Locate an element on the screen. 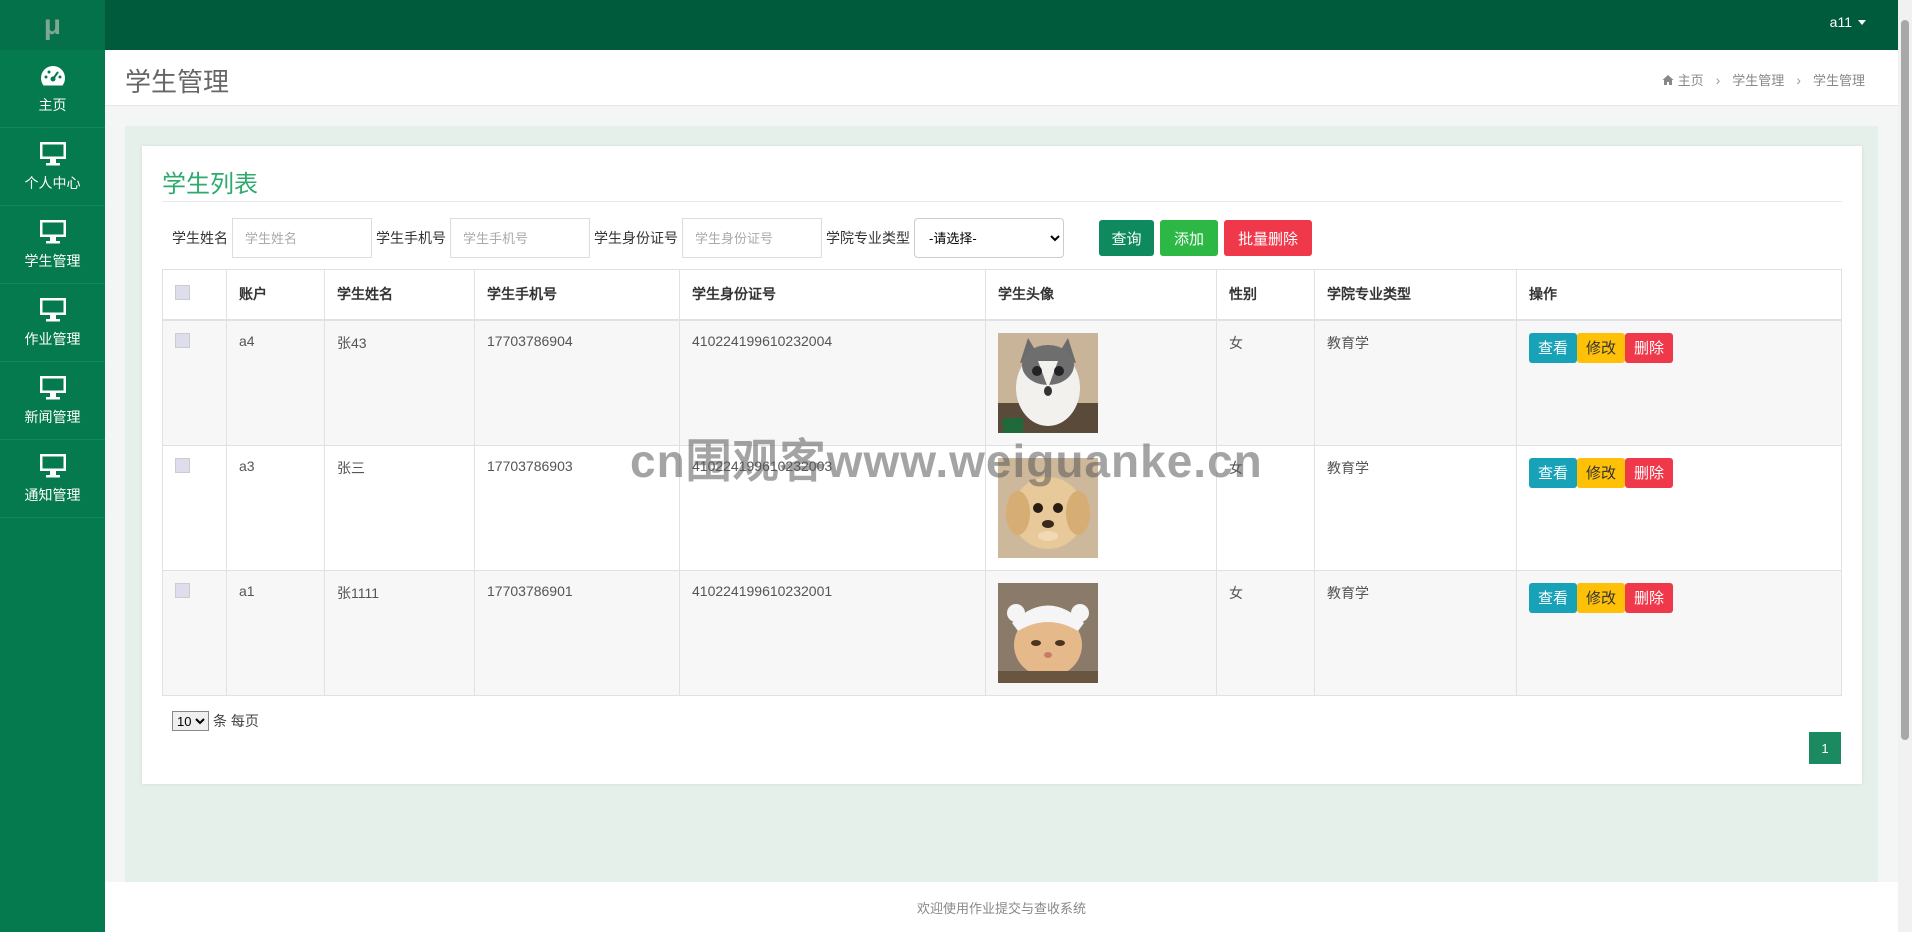 Image resolution: width=1912 pixels, height=932 pixels. id-cell: 410224199610232001 is located at coordinates (832, 632).